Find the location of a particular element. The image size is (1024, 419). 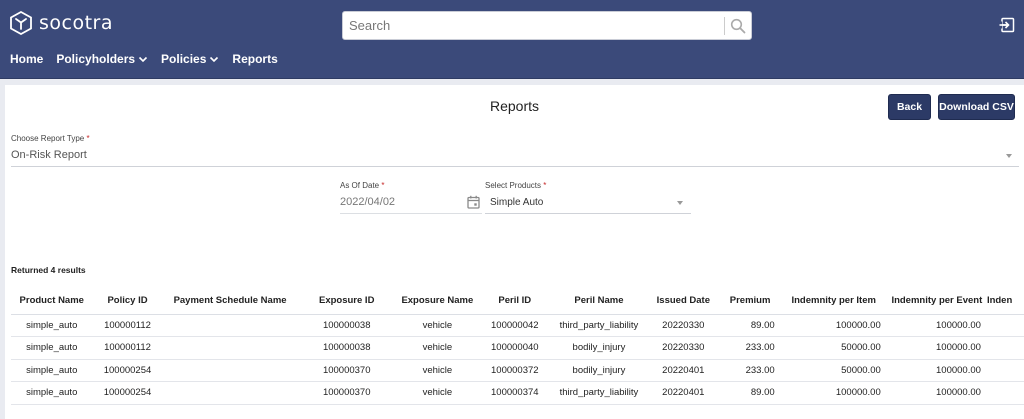

column-header: Exposure Name is located at coordinates (437, 301).